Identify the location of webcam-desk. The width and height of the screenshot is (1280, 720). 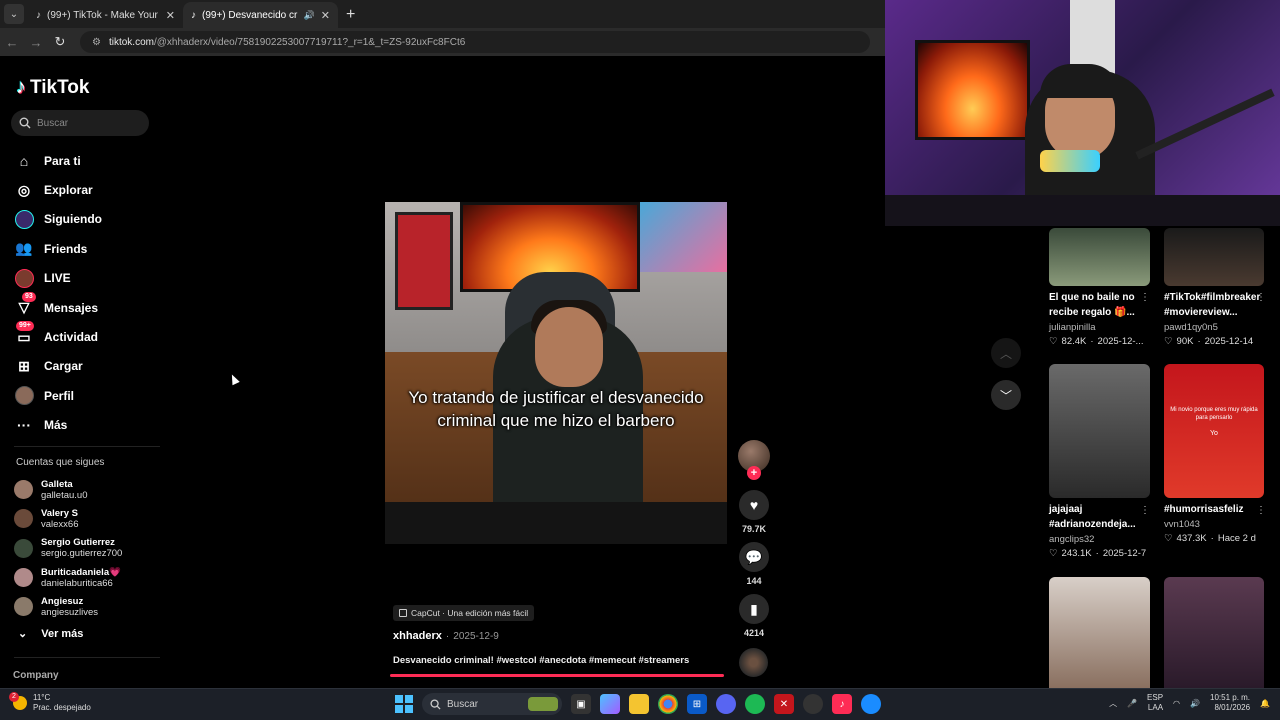
(1082, 210).